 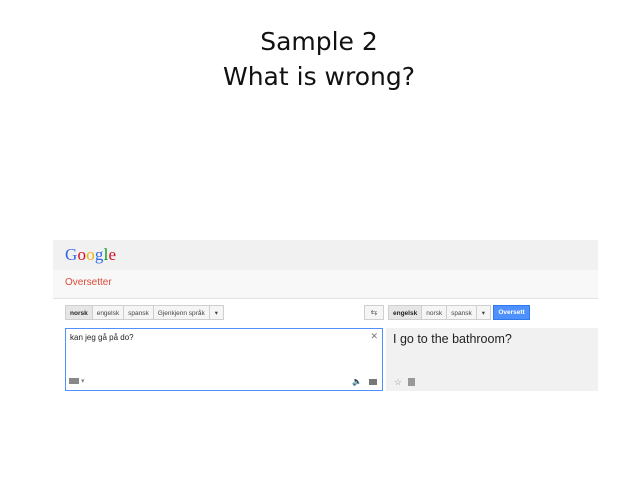 What do you see at coordinates (181, 312) in the screenshot?
I see `source-lang-detect: Gjenkjenn språk` at bounding box center [181, 312].